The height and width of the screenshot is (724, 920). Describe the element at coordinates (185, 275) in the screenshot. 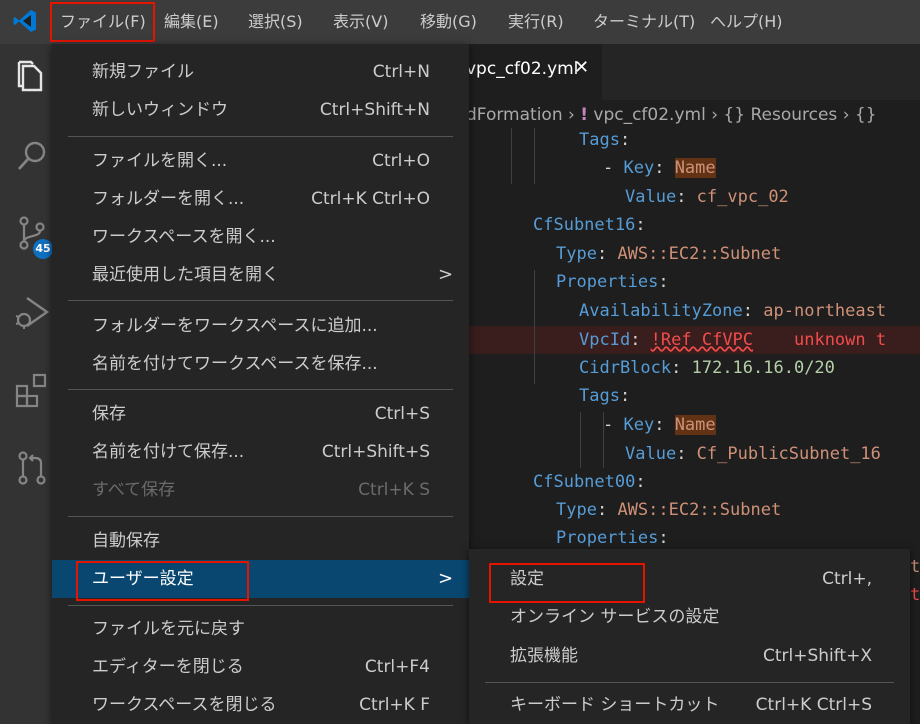

I see `menu-item-open-recent: 最近使用した項目を開く` at that location.